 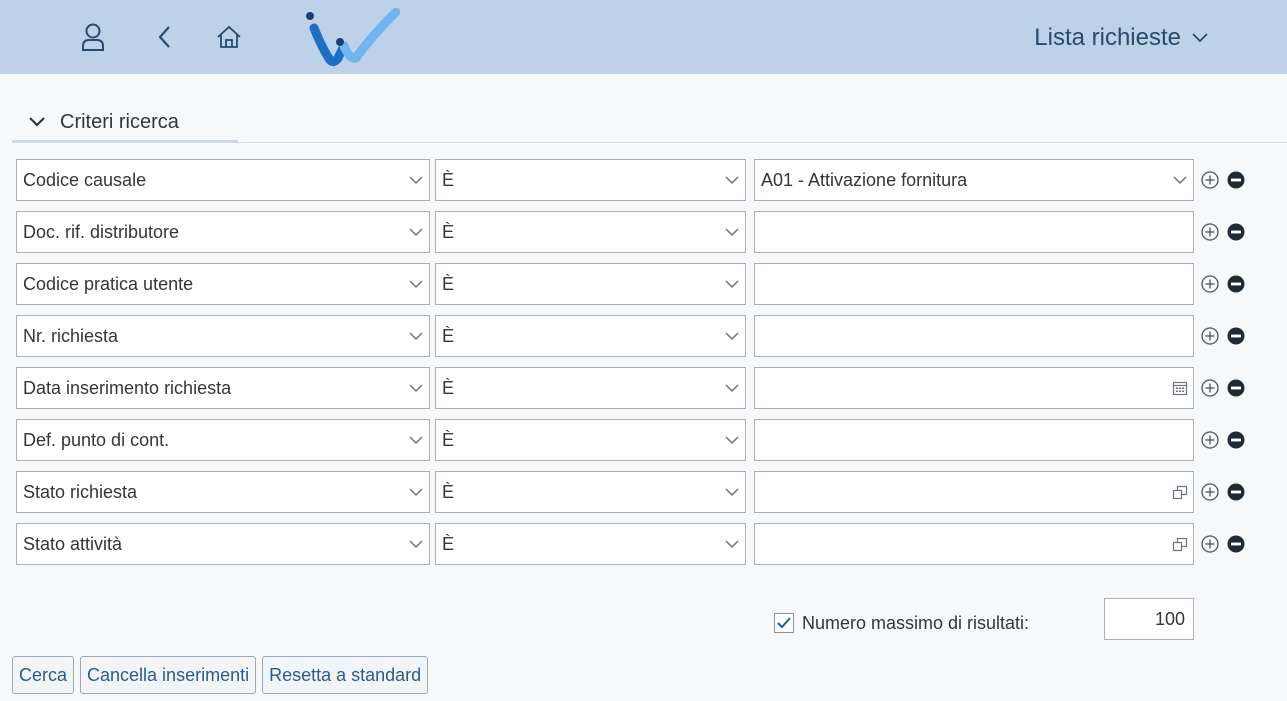 What do you see at coordinates (1149, 619) in the screenshot?
I see `max-results-input` at bounding box center [1149, 619].